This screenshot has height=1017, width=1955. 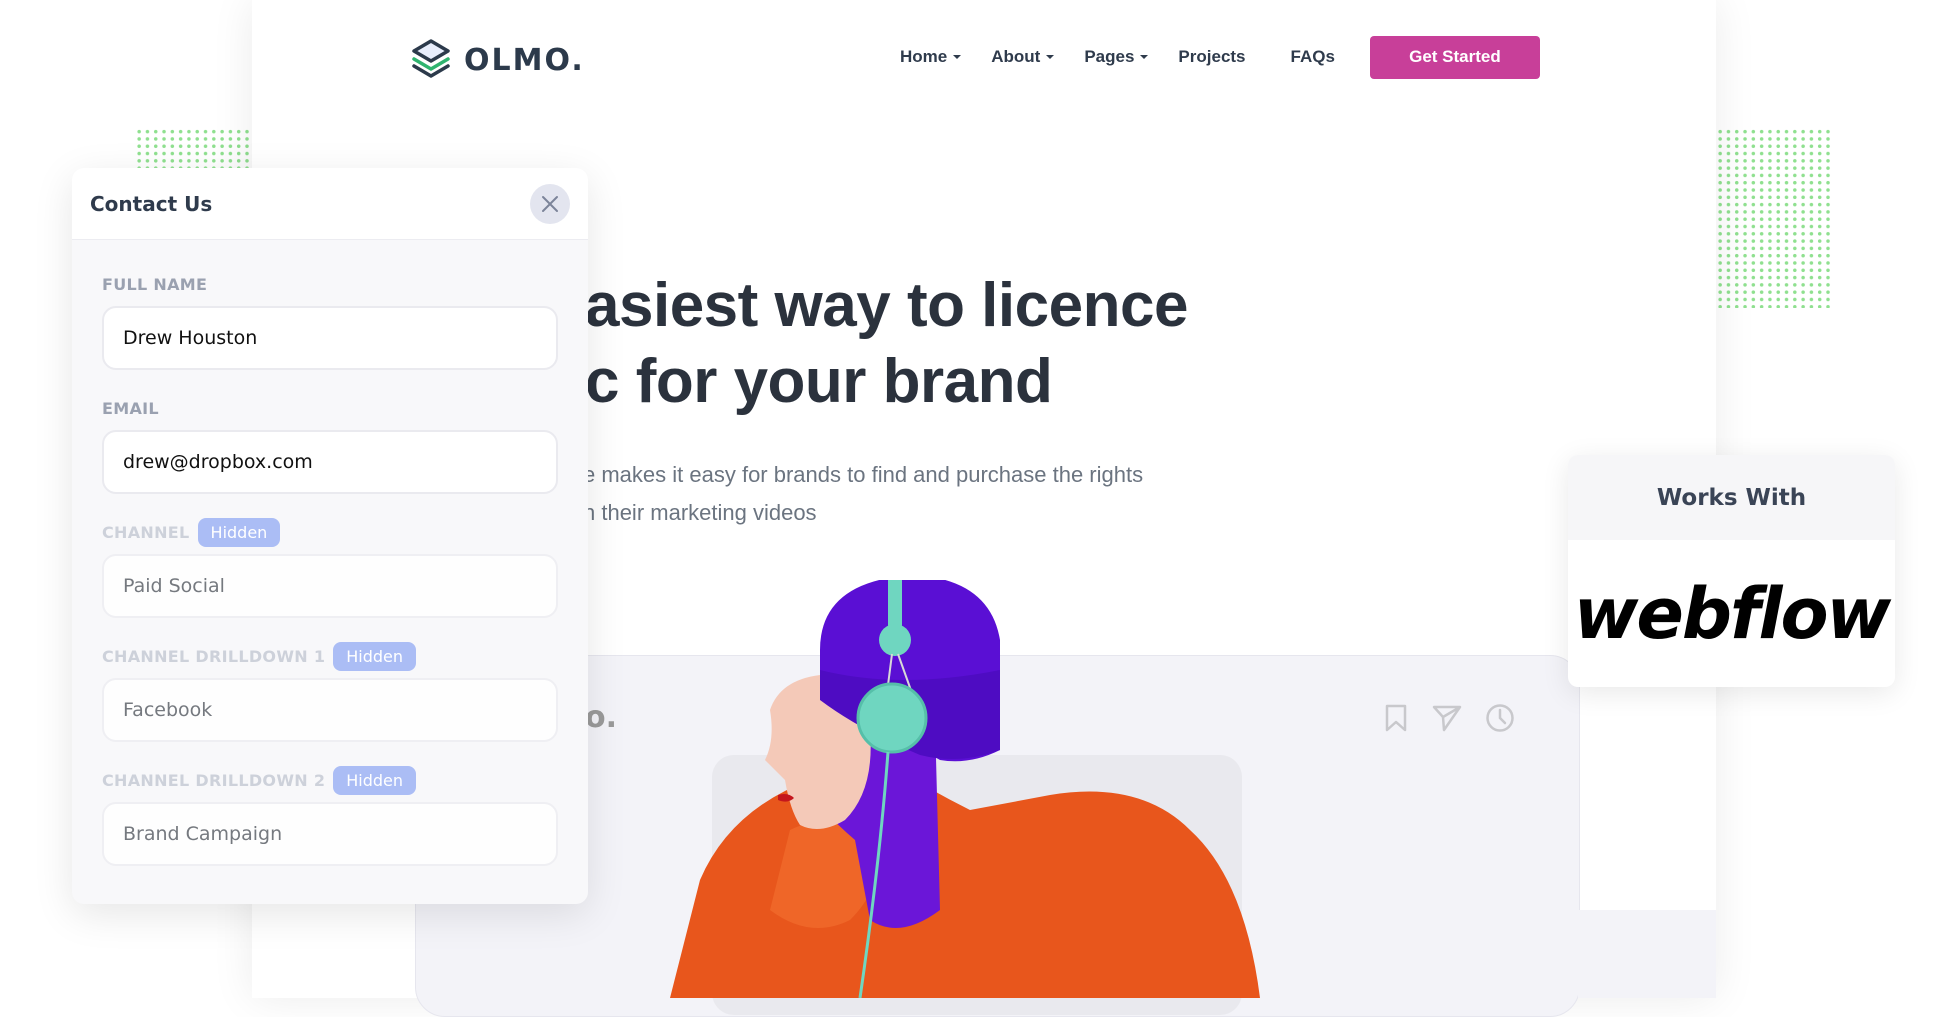 What do you see at coordinates (130, 408) in the screenshot?
I see `field-label-email: EMAIL` at bounding box center [130, 408].